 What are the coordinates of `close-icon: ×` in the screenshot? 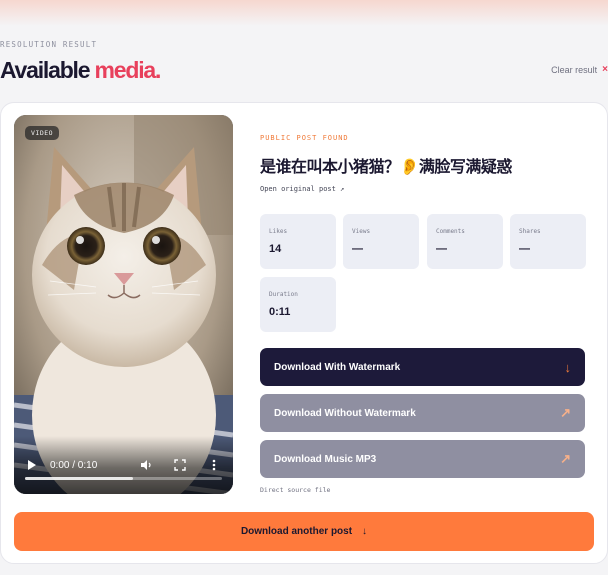 It's located at (605, 69).